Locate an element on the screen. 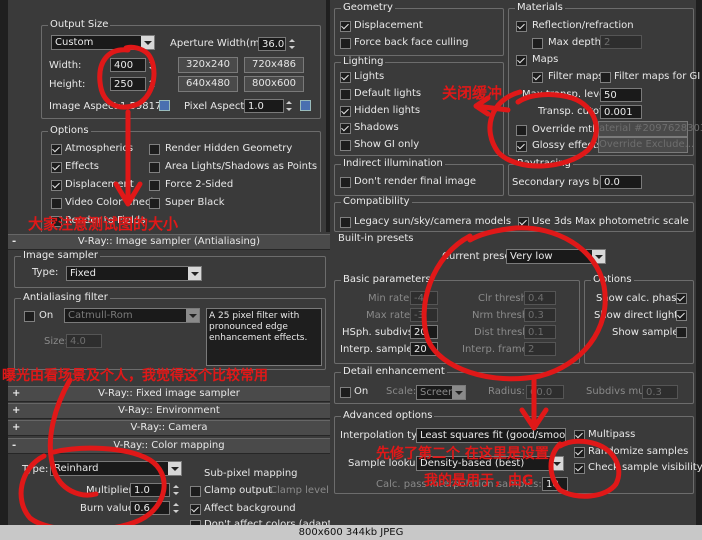  multipass-checkbox is located at coordinates (579, 435).